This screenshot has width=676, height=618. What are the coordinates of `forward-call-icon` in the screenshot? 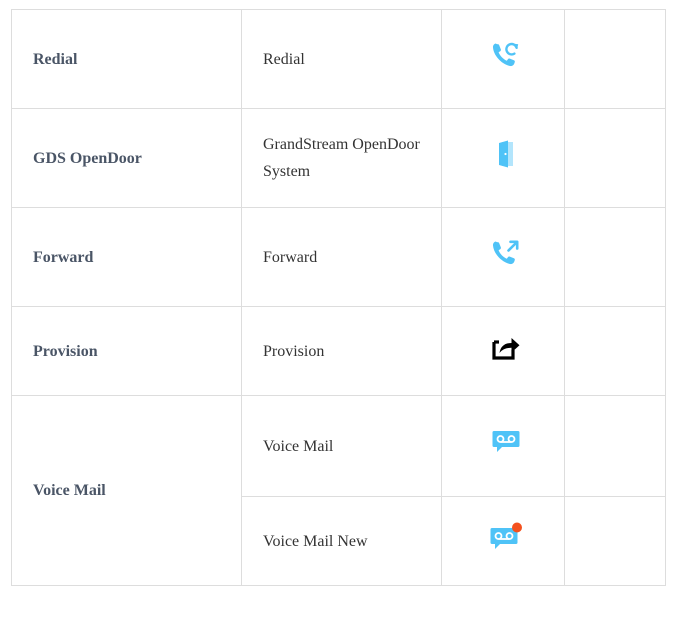 It's located at (506, 257).